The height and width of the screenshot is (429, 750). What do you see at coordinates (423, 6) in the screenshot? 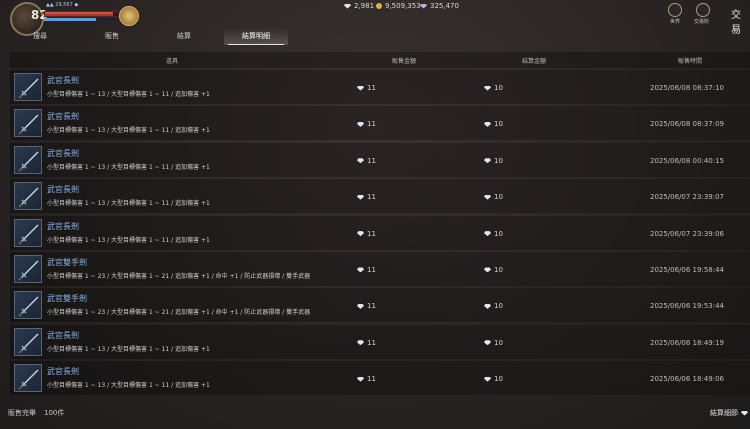
I see `purple-gem-icon` at bounding box center [423, 6].